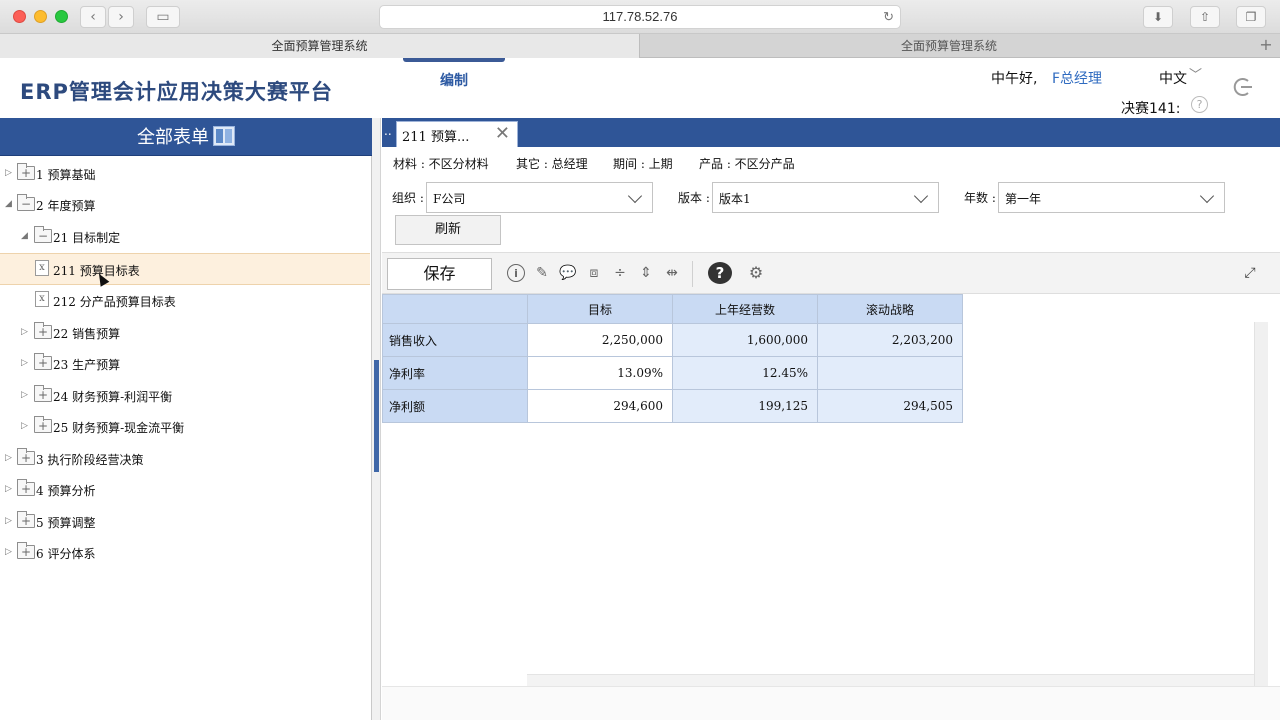  Describe the element at coordinates (1077, 78) in the screenshot. I see `user-name-link: F总经理` at that location.